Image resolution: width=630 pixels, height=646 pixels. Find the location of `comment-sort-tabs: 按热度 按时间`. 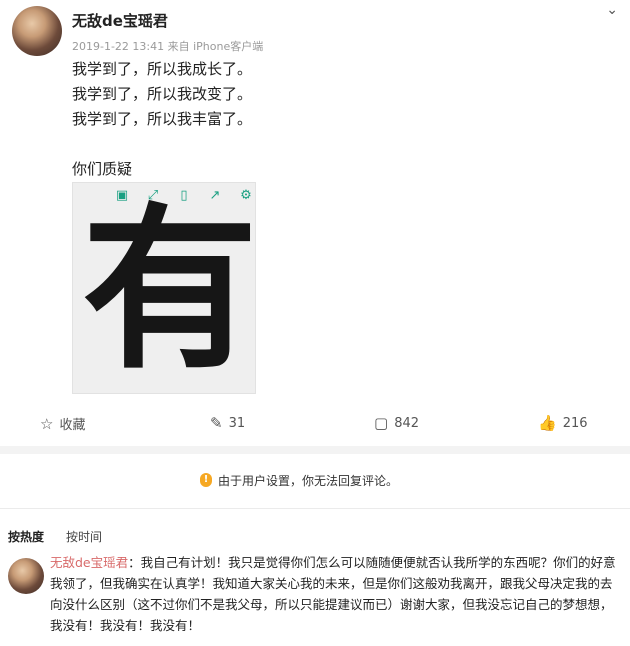

comment-sort-tabs: 按热度 按时间 is located at coordinates (55, 536).